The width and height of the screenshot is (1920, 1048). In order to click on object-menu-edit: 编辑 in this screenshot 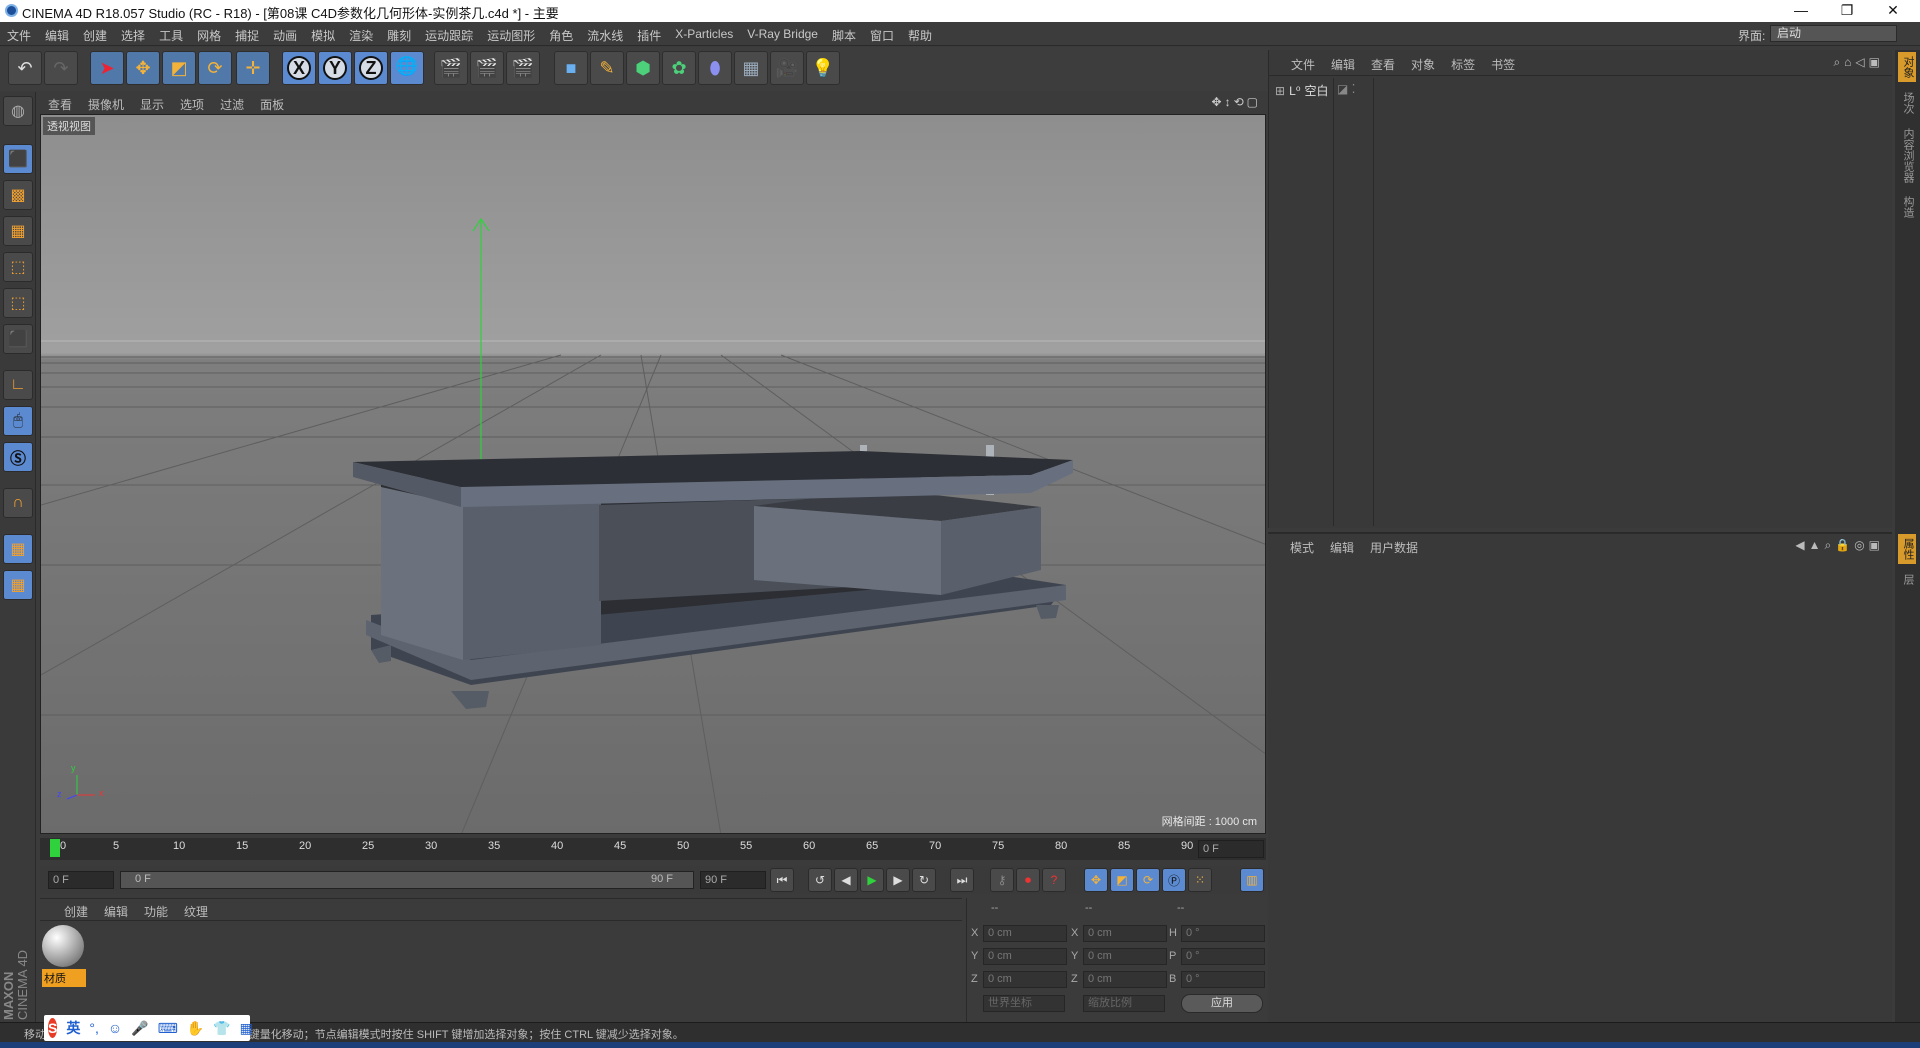, I will do `click(1343, 64)`.